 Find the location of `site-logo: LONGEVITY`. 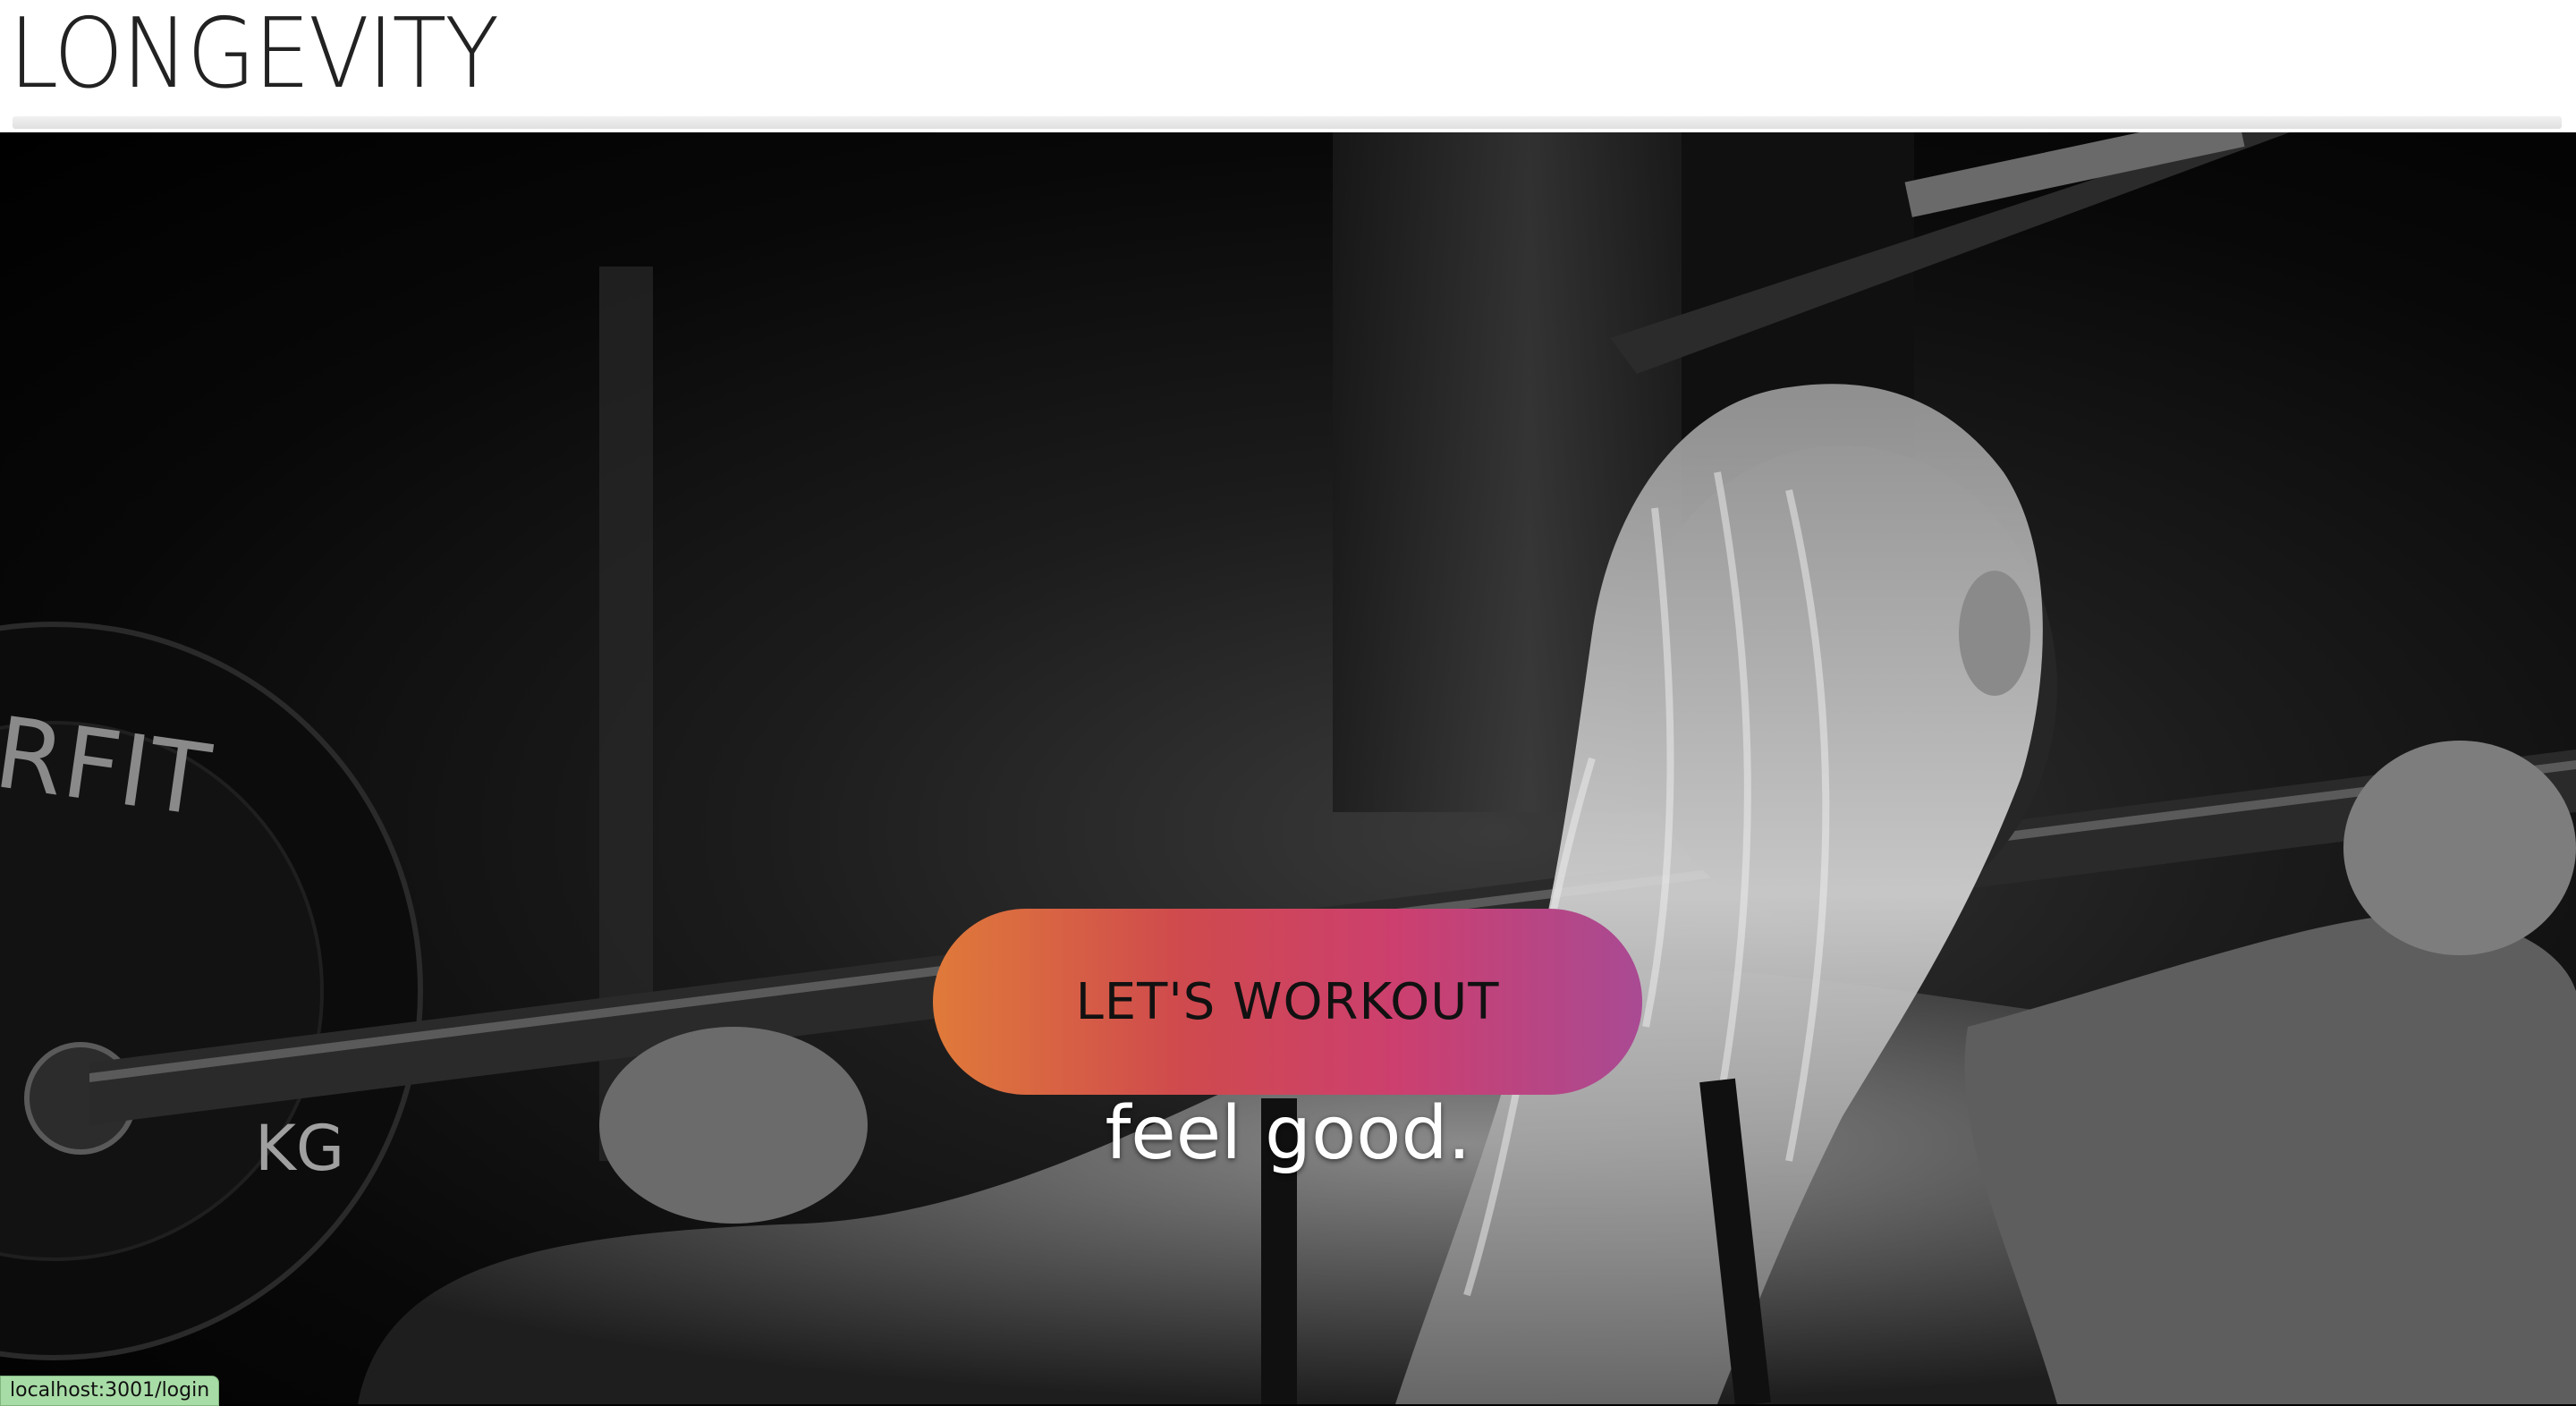

site-logo: LONGEVITY is located at coordinates (254, 55).